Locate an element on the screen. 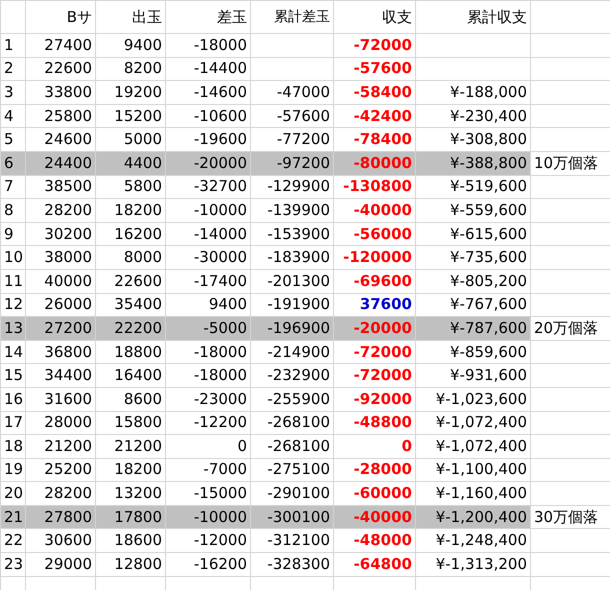 Image resolution: width=610 pixels, height=590 pixels. row-number: 7 is located at coordinates (9, 186).